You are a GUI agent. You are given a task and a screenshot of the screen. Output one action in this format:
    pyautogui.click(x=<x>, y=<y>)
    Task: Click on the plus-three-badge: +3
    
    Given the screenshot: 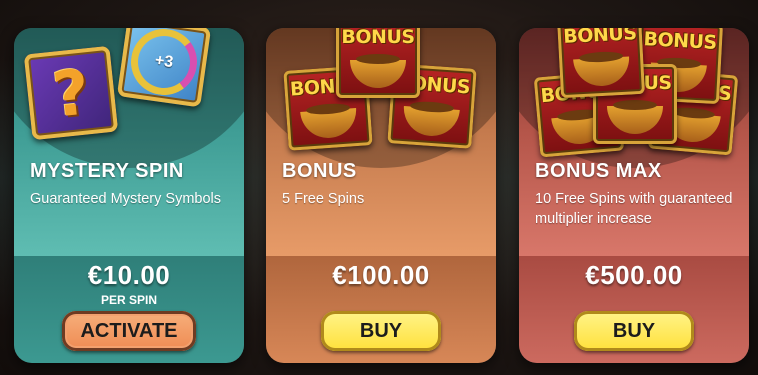 What is the action you would take?
    pyautogui.click(x=164, y=64)
    